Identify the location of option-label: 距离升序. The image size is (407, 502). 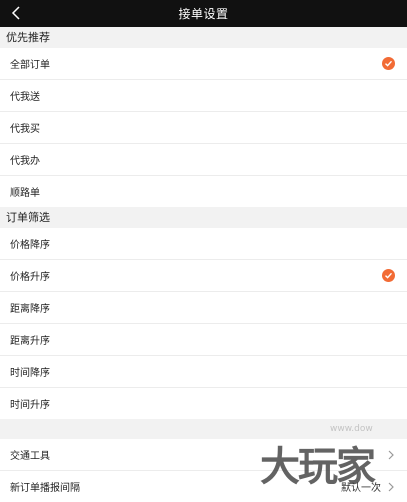
(30, 341).